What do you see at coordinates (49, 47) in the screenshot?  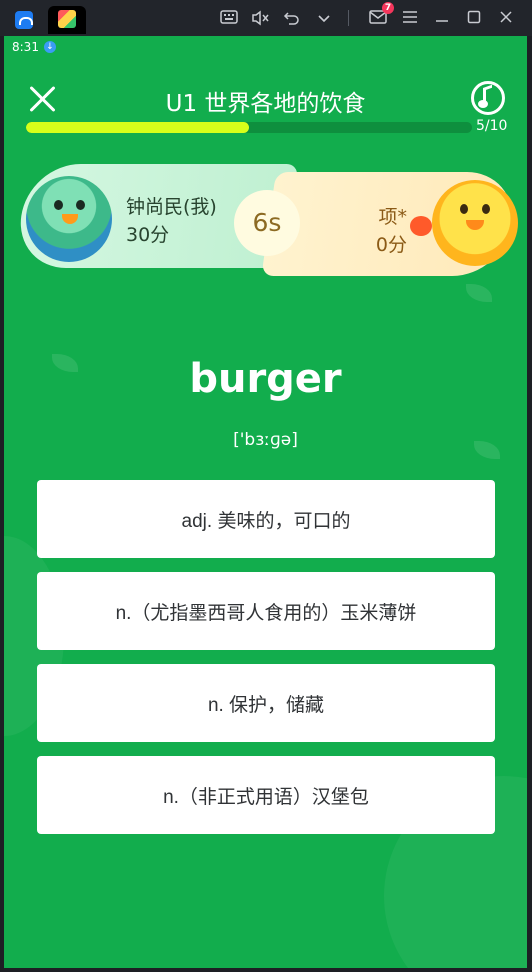 I see `download-icon: ↓` at bounding box center [49, 47].